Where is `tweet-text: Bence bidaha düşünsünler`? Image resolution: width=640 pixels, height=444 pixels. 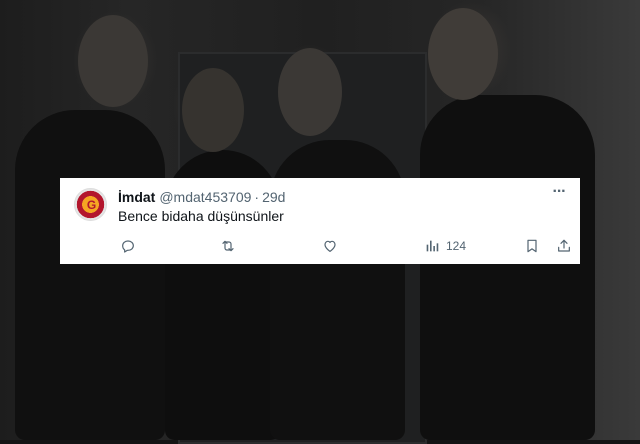
tweet-text: Bence bidaha düşünsünler is located at coordinates (201, 216).